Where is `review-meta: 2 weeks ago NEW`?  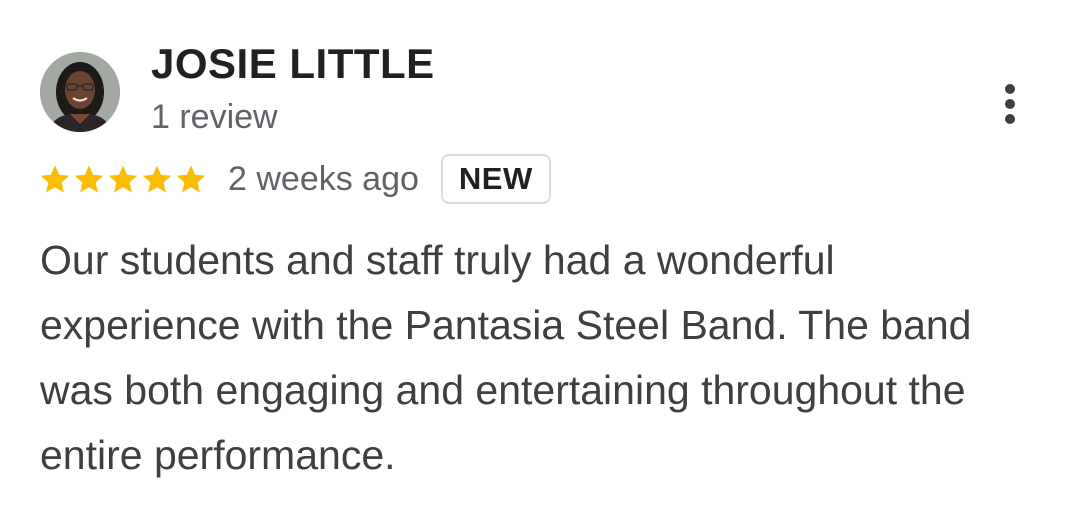 review-meta: 2 weeks ago NEW is located at coordinates (294, 179).